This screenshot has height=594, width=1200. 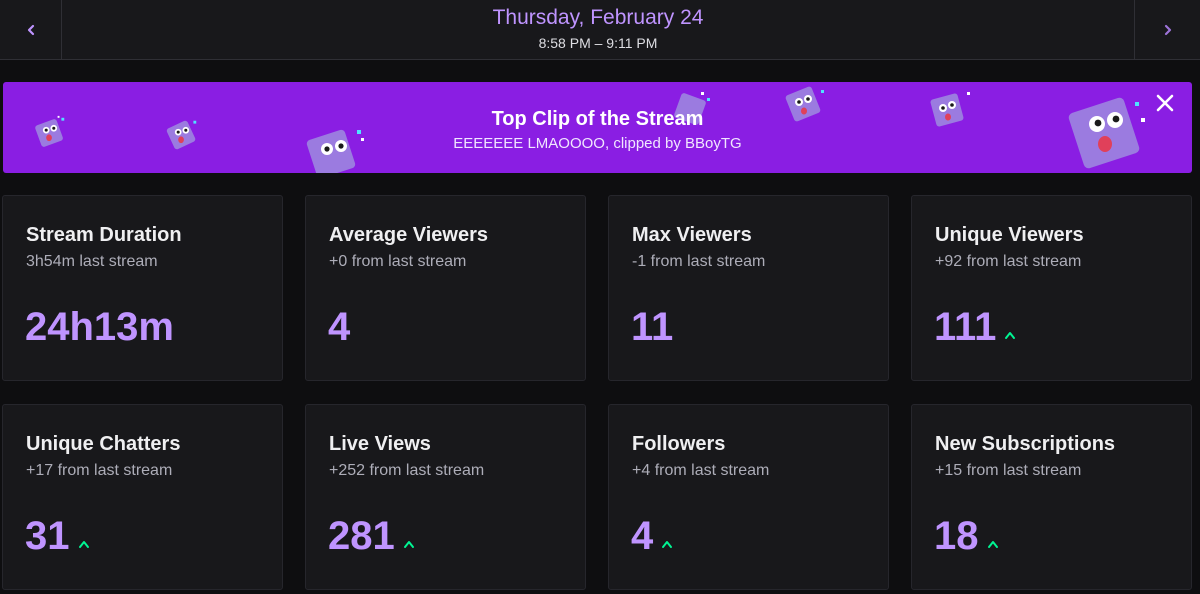 I want to click on stat-card-live-views: Live Views +252 from last stream 281, so click(x=445, y=497).